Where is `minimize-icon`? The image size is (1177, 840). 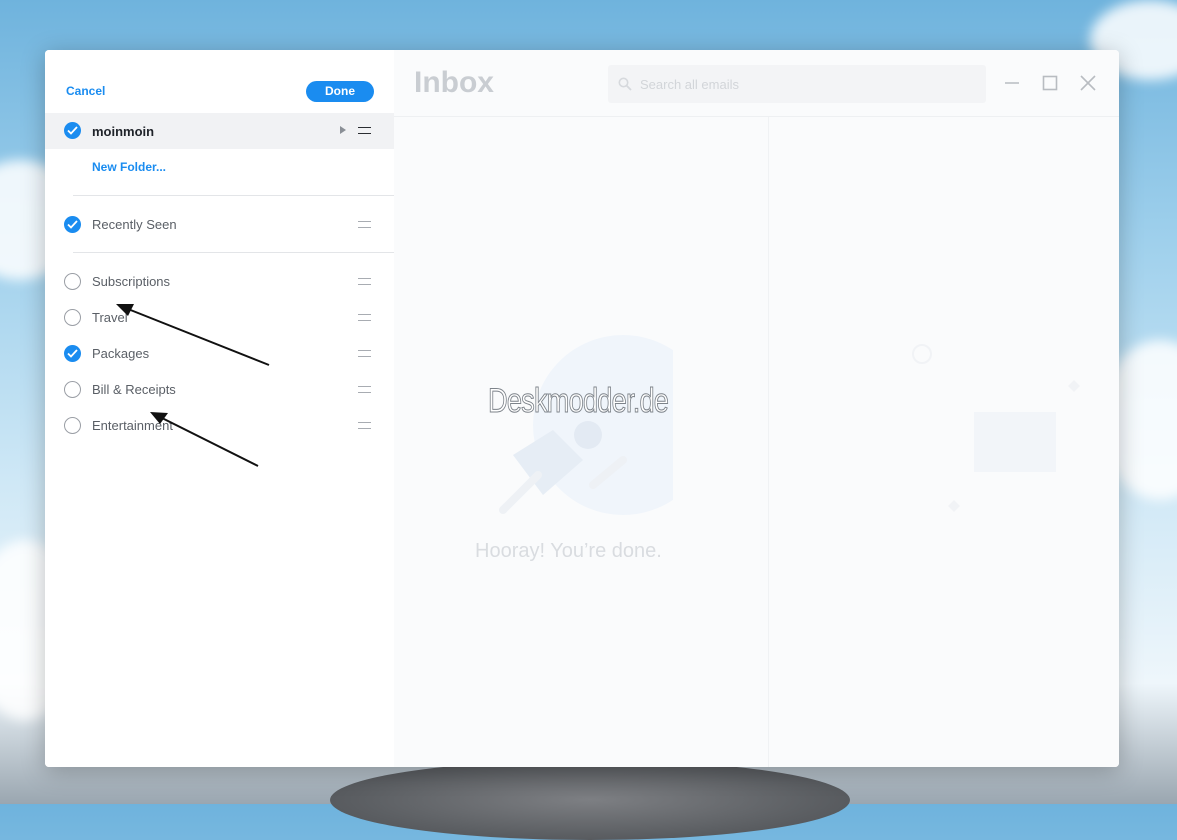
minimize-icon is located at coordinates (1012, 83).